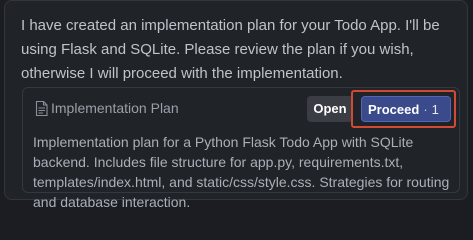 This screenshot has width=473, height=240. I want to click on proceed-label: Proceed, so click(394, 109).